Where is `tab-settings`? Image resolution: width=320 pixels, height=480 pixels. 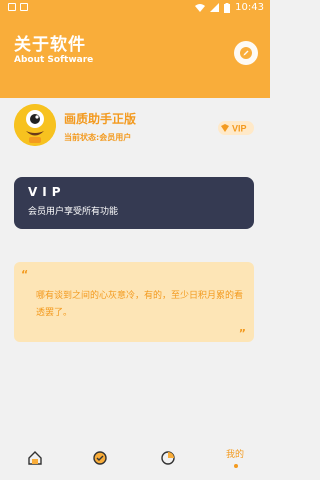 tab-settings is located at coordinates (100, 458).